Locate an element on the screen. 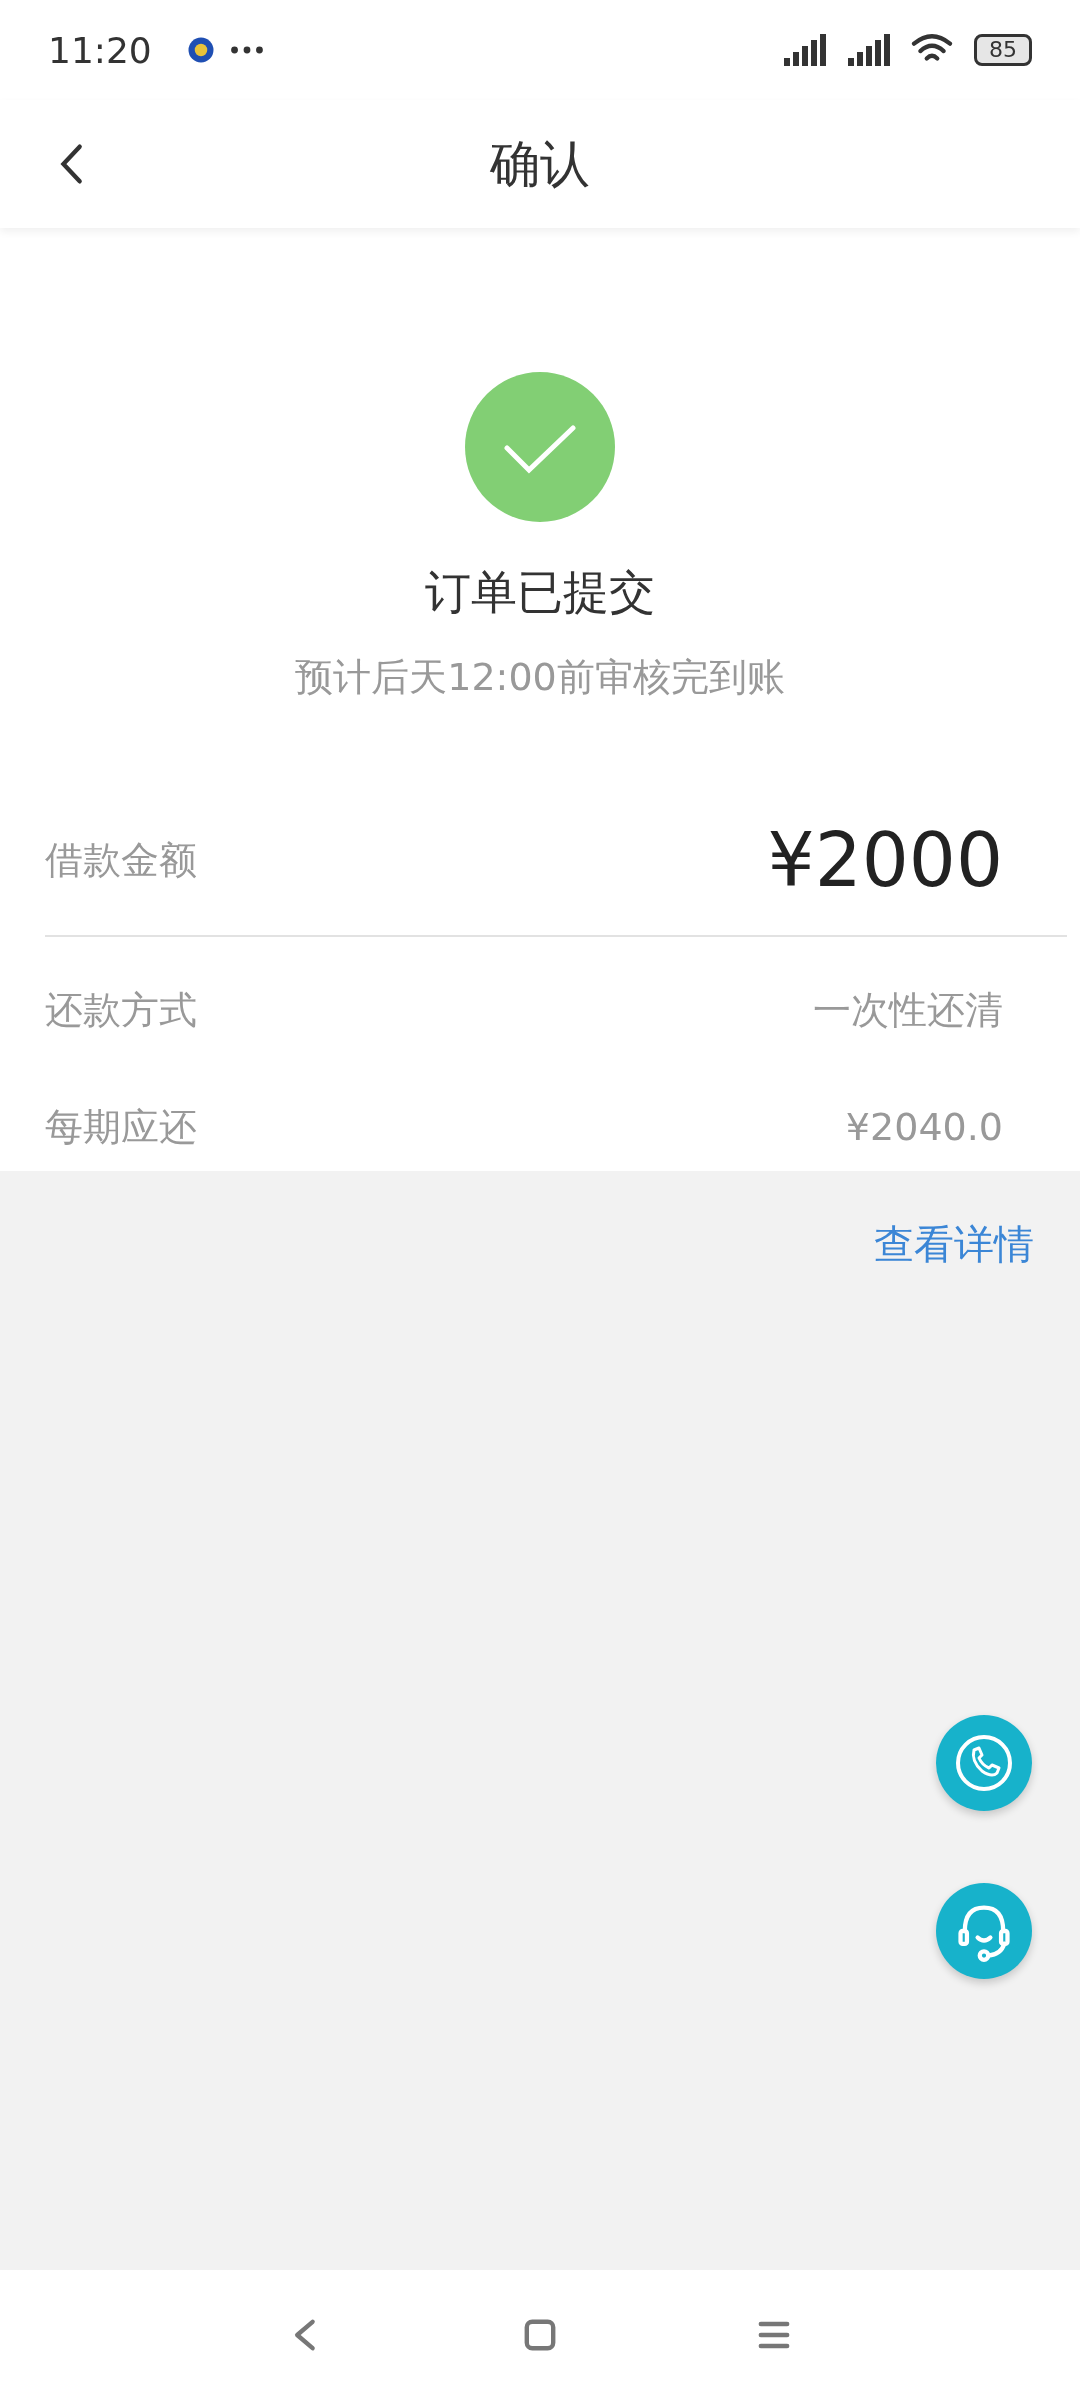 The image size is (1080, 2400). details-link: 查看详情 is located at coordinates (954, 1244).